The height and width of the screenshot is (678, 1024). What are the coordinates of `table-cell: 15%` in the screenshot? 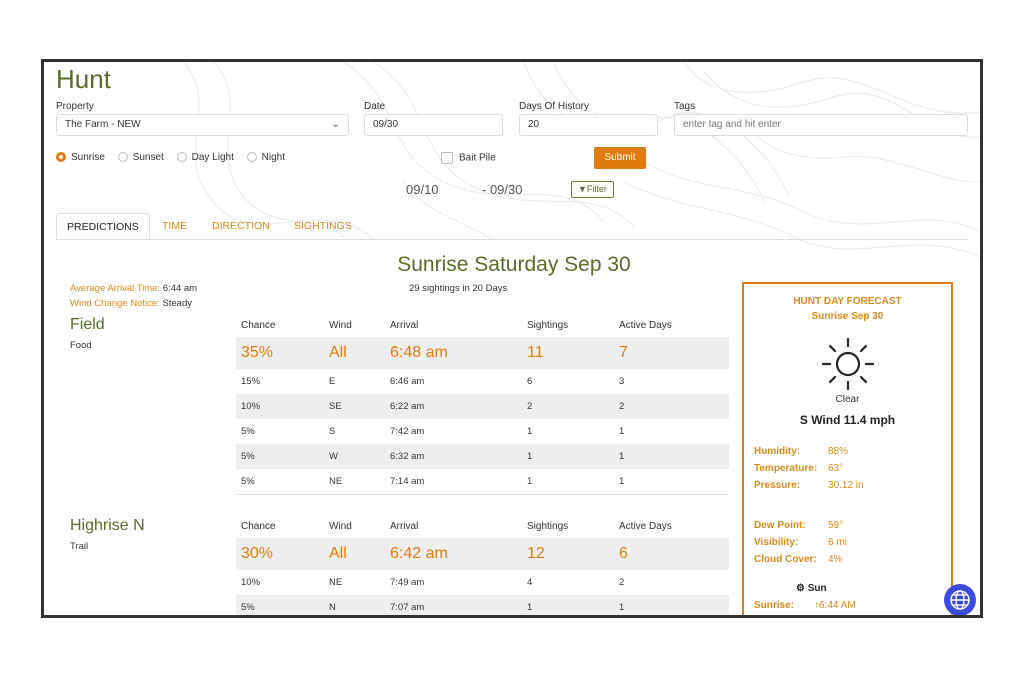 It's located at (251, 381).